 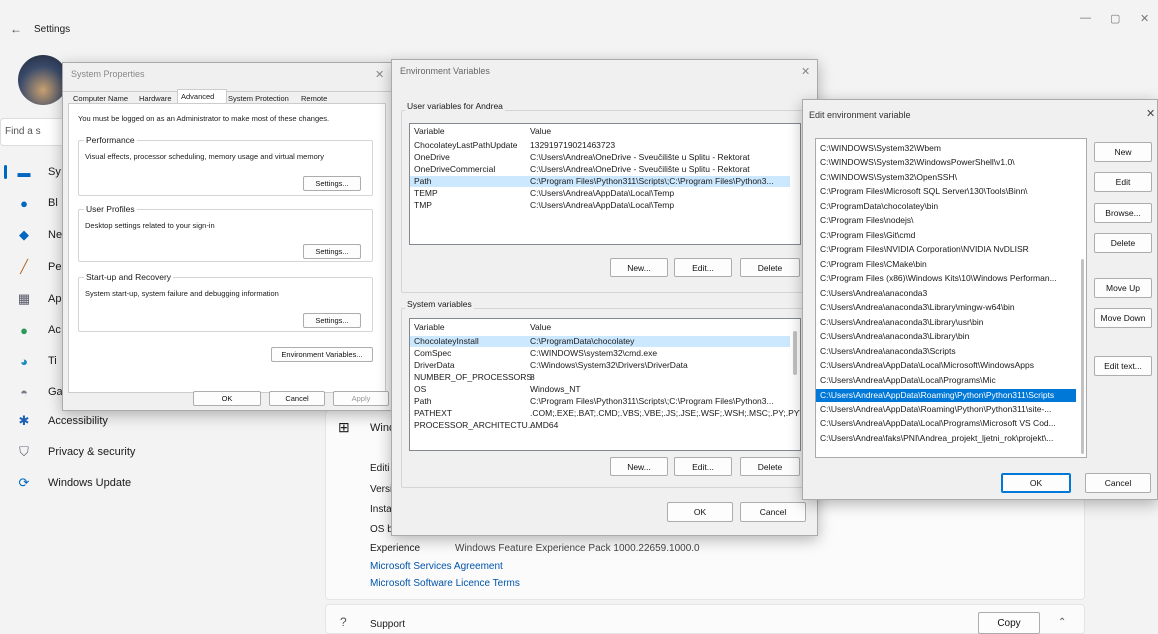 What do you see at coordinates (426, 193) in the screenshot?
I see `variable-name: TEMP` at bounding box center [426, 193].